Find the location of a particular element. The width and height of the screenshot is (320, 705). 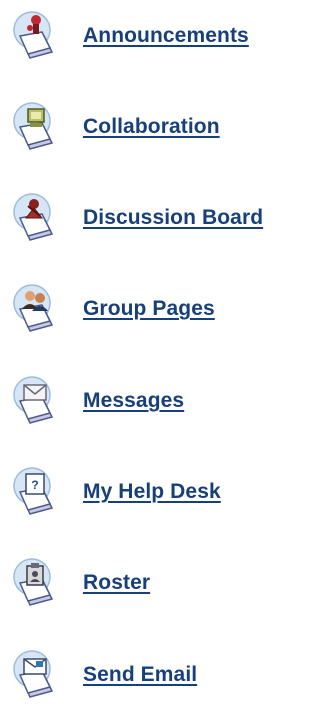

send-email-link: Send Email is located at coordinates (140, 675).